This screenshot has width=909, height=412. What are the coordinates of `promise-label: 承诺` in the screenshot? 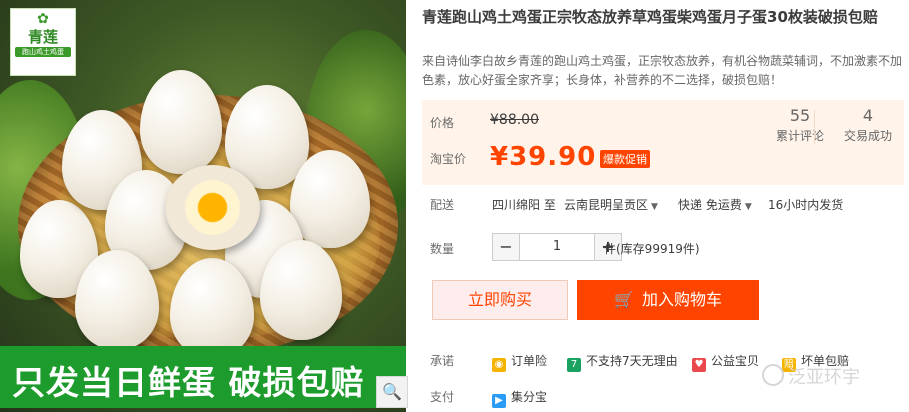 It's located at (442, 361).